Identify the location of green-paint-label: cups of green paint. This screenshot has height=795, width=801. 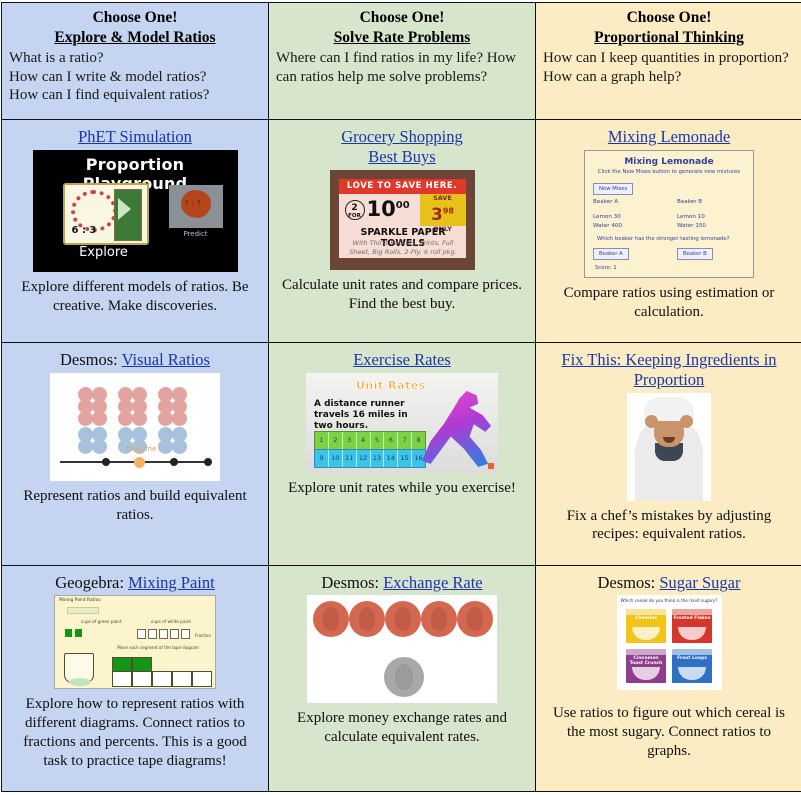
(101, 622).